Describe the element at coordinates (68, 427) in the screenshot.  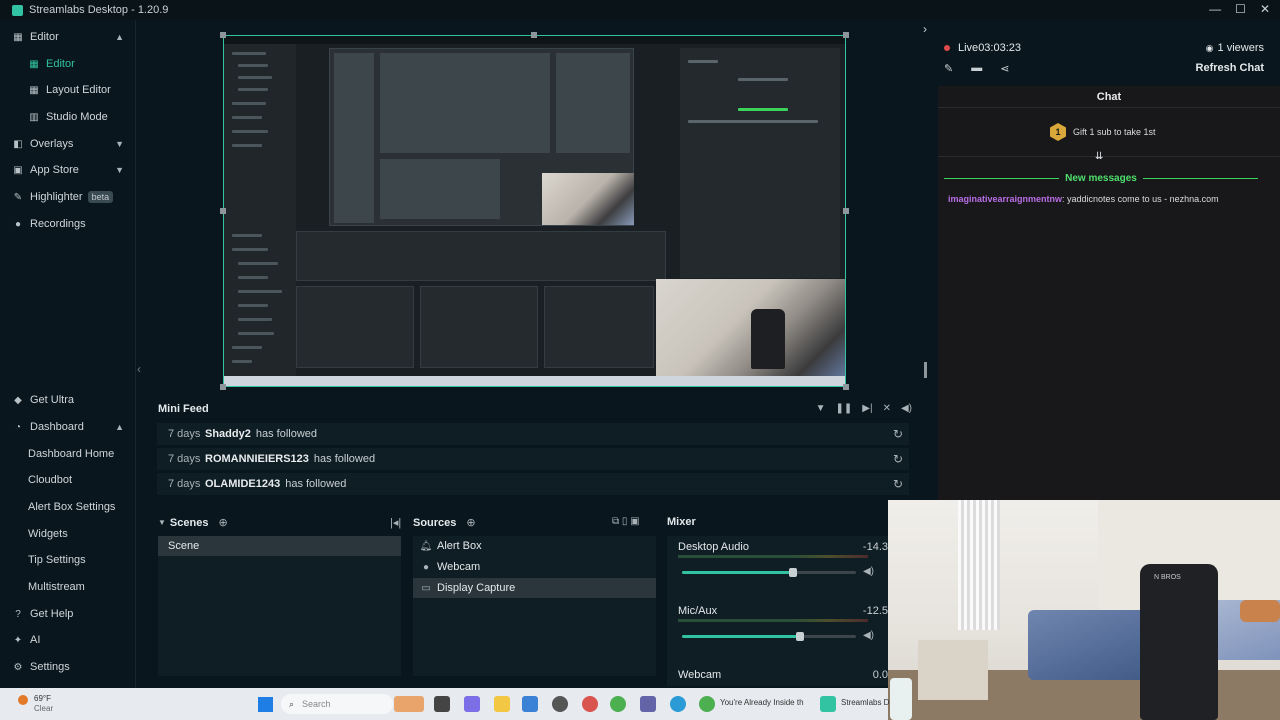
I see `nav-dashboard: ◔ Dashboard ▲` at that location.